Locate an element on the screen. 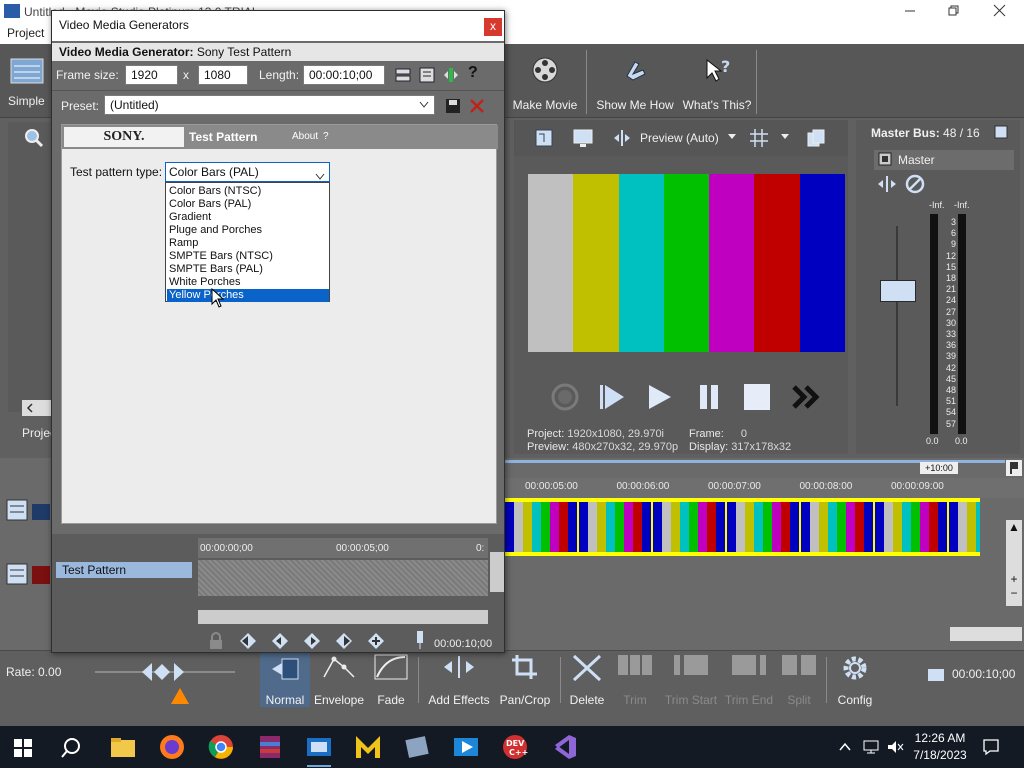  firefox-icon is located at coordinates (172, 747).